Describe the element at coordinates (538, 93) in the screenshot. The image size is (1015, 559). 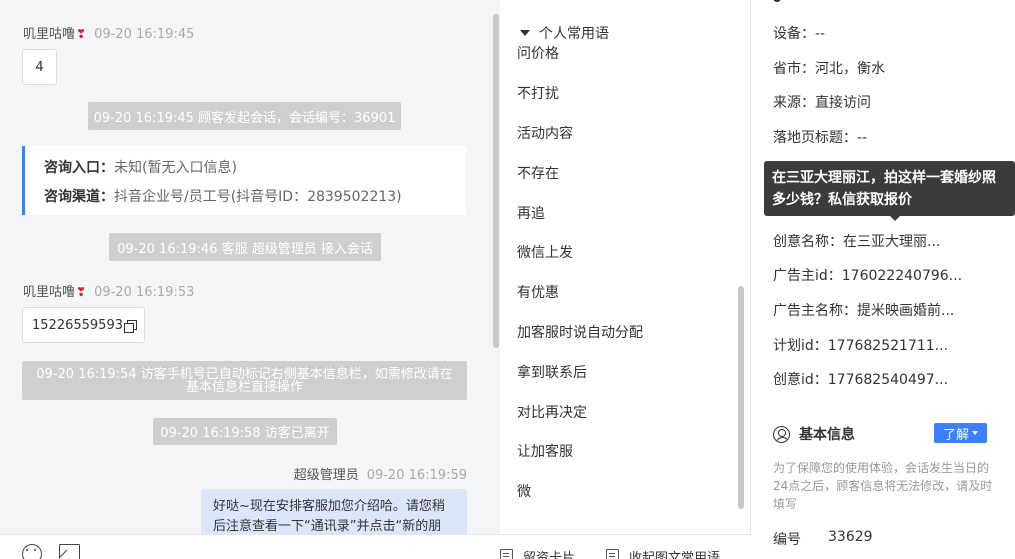
I see `phrase-item: 不打扰` at that location.